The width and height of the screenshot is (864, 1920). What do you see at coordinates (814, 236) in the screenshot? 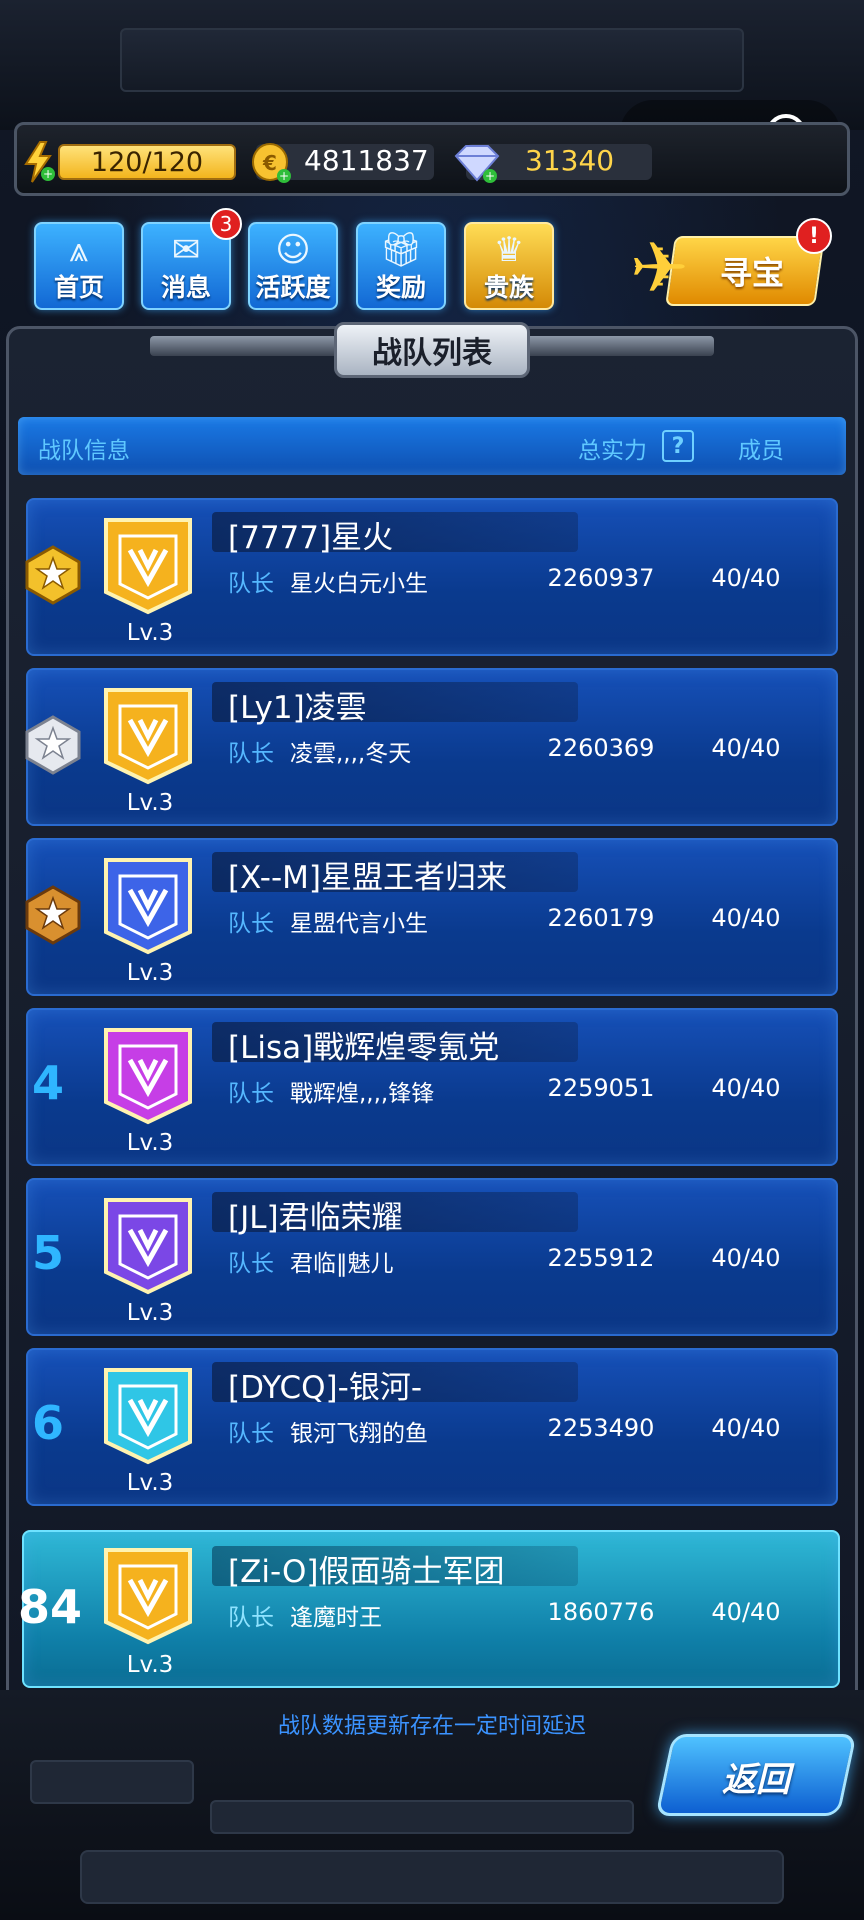
I see `treasure-badge: !` at bounding box center [814, 236].